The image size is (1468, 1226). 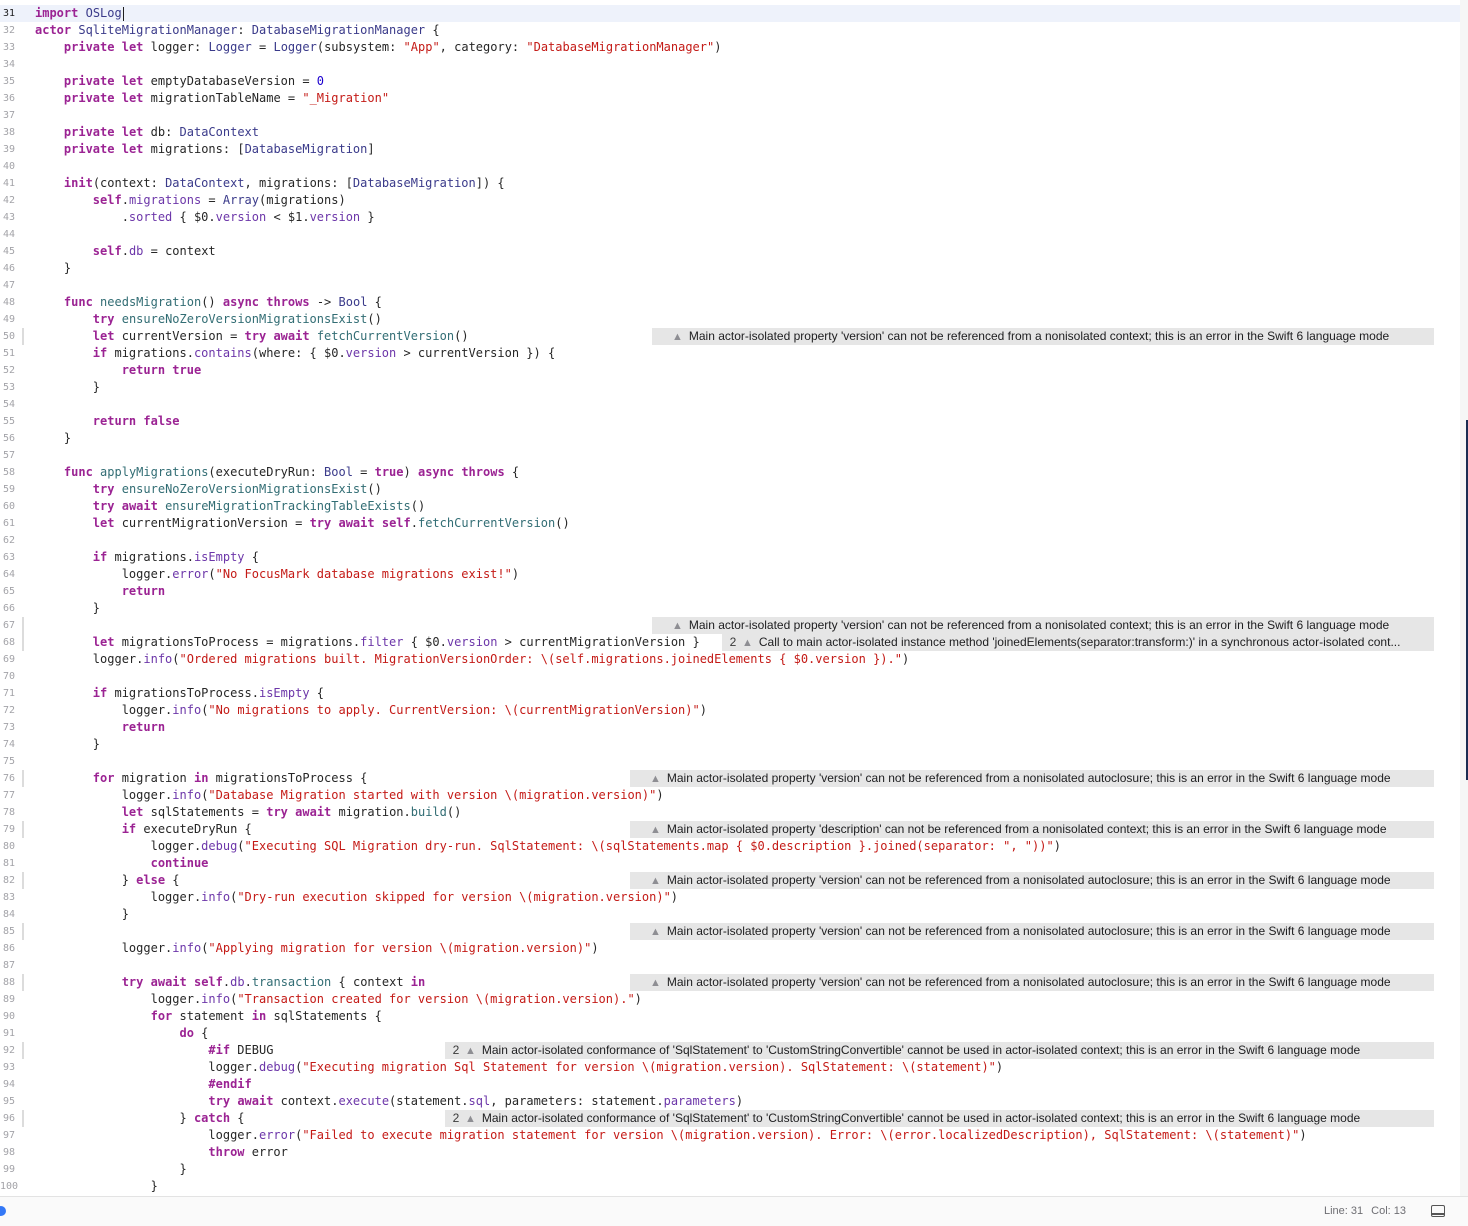 I want to click on code-text: do {, so click(x=122, y=1033).